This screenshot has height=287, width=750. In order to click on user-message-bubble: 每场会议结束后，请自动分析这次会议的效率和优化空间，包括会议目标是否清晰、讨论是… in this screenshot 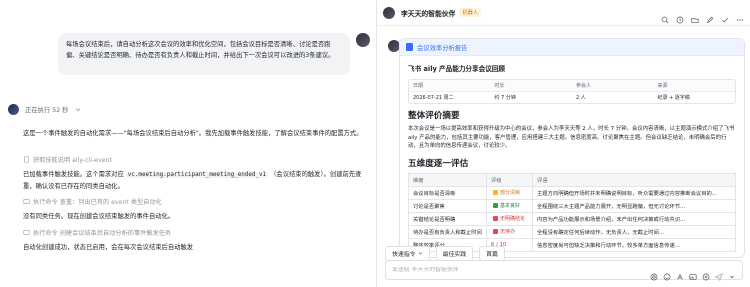, I will do `click(204, 54)`.